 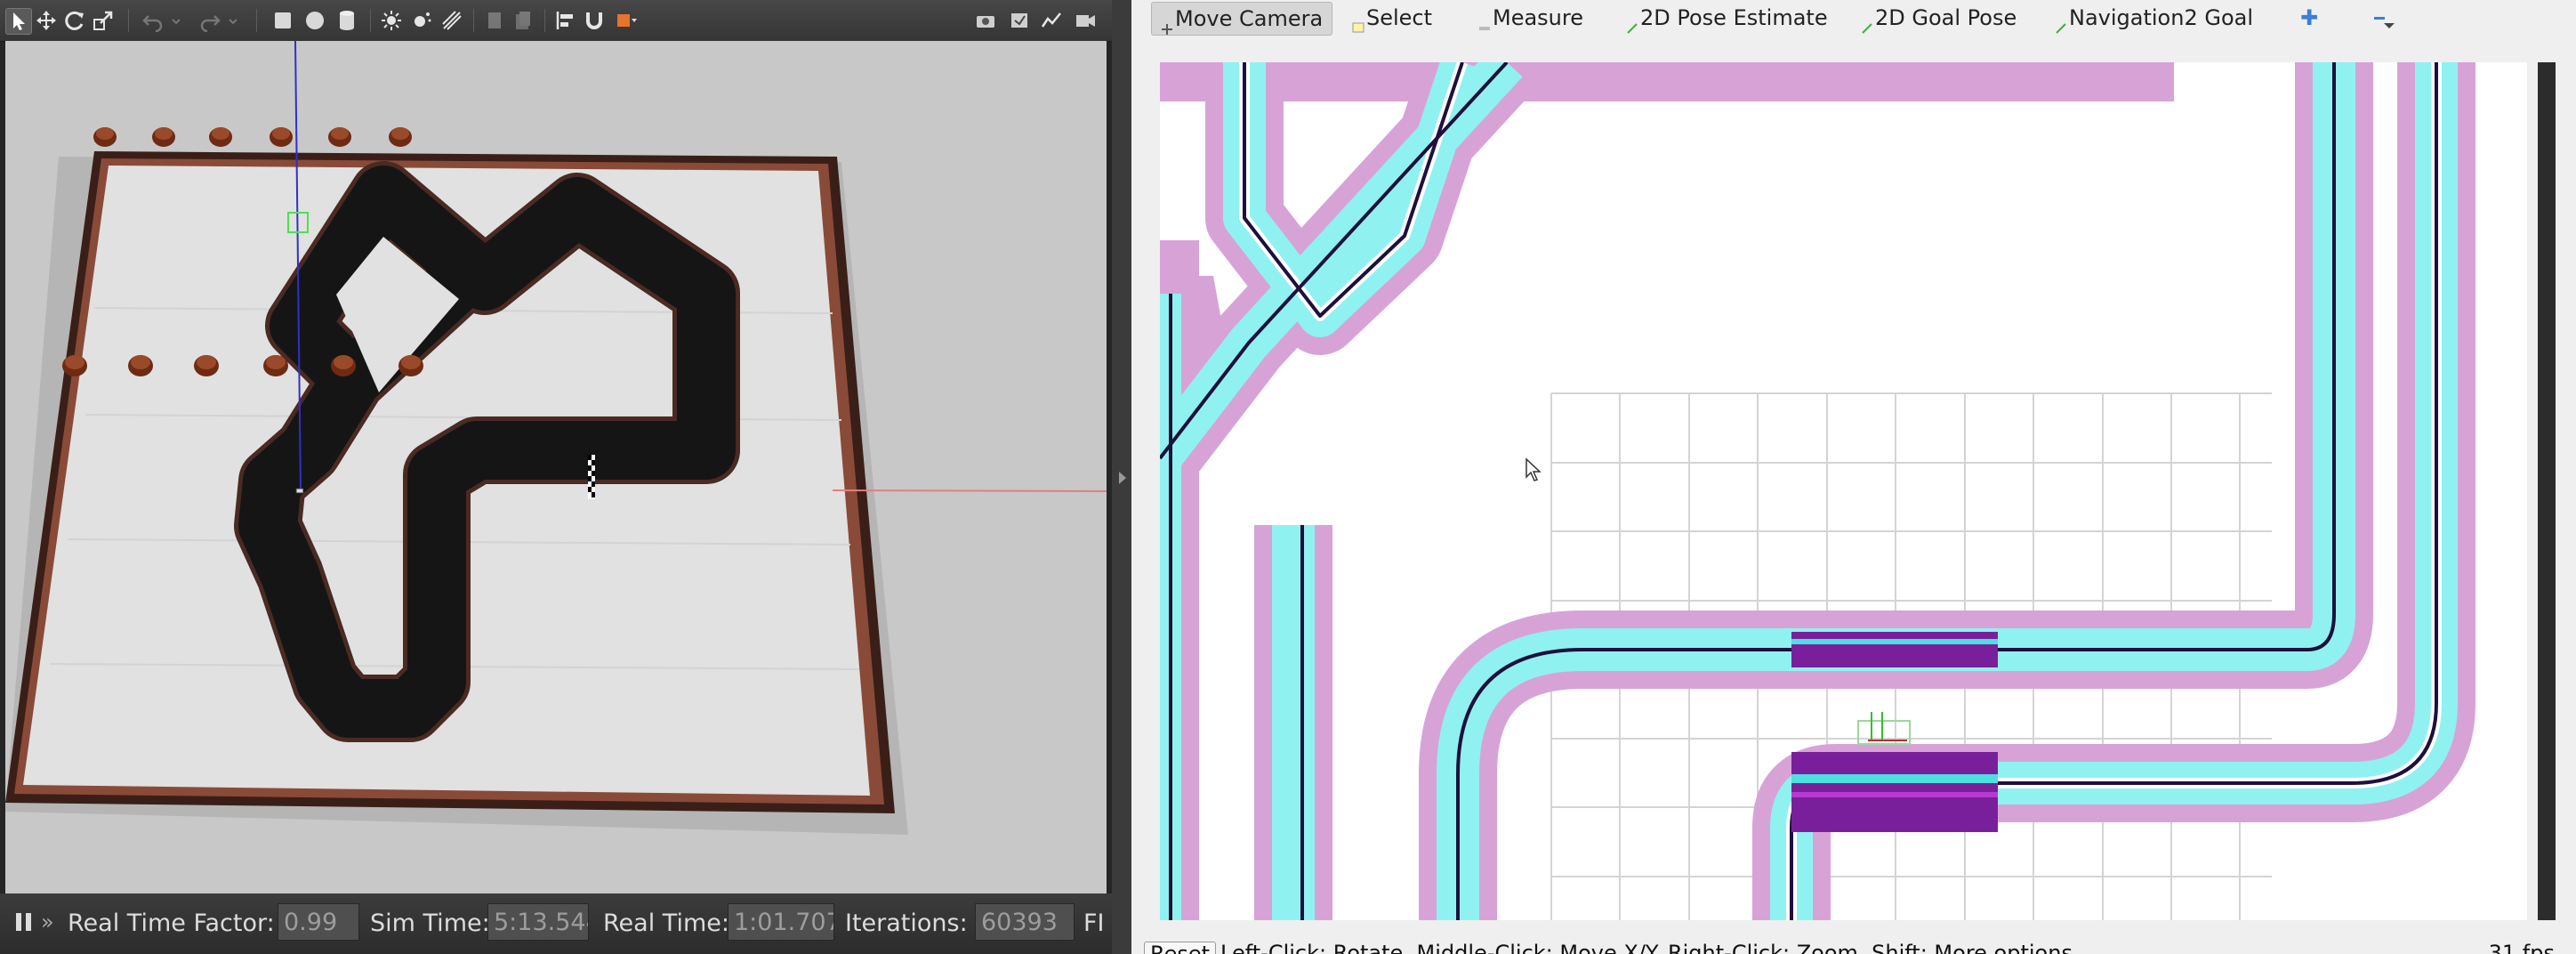 What do you see at coordinates (1051, 21) in the screenshot?
I see `plot-icon` at bounding box center [1051, 21].